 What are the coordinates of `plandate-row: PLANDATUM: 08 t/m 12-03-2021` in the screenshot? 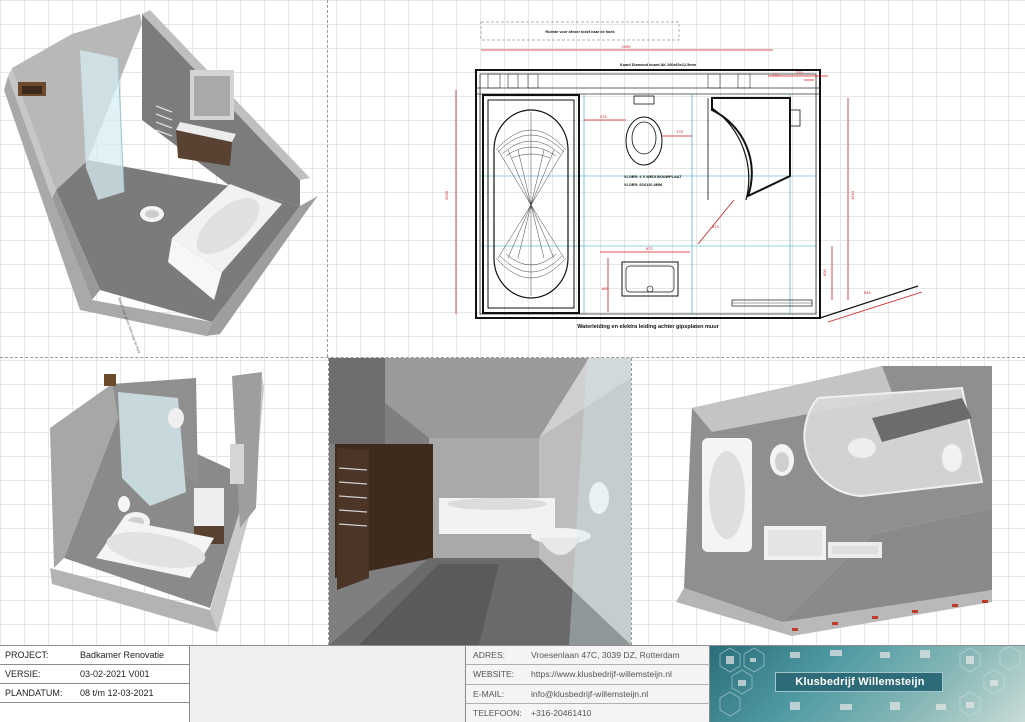 It's located at (95, 693).